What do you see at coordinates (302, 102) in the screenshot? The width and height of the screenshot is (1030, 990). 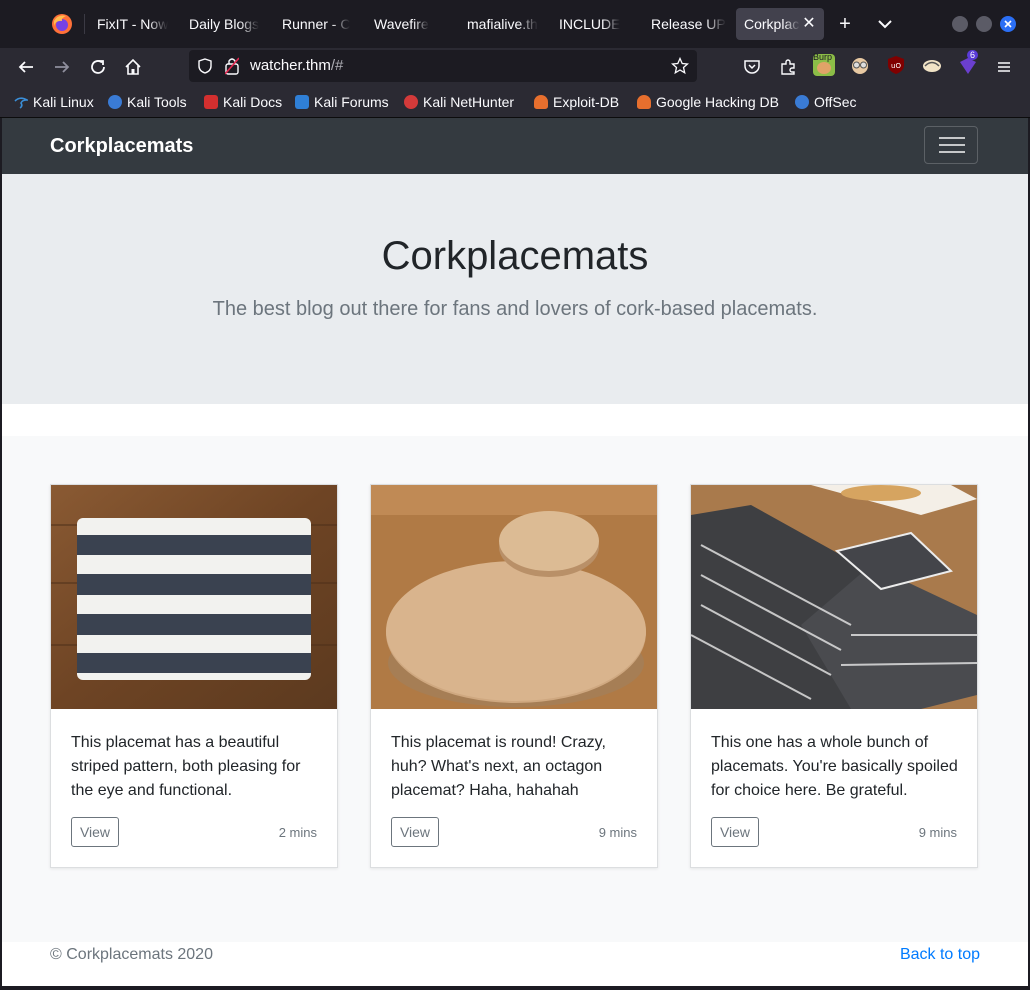 I see `kali-forums-icon` at bounding box center [302, 102].